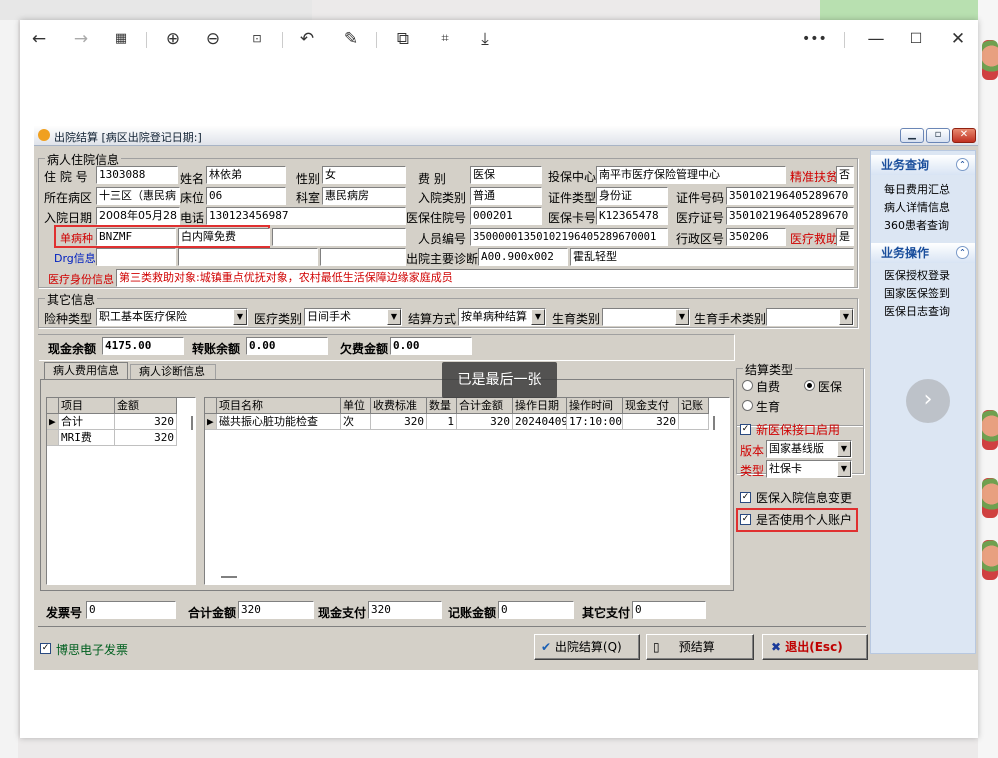 The height and width of the screenshot is (758, 998). I want to click on birth-type-select: ▼, so click(646, 317).